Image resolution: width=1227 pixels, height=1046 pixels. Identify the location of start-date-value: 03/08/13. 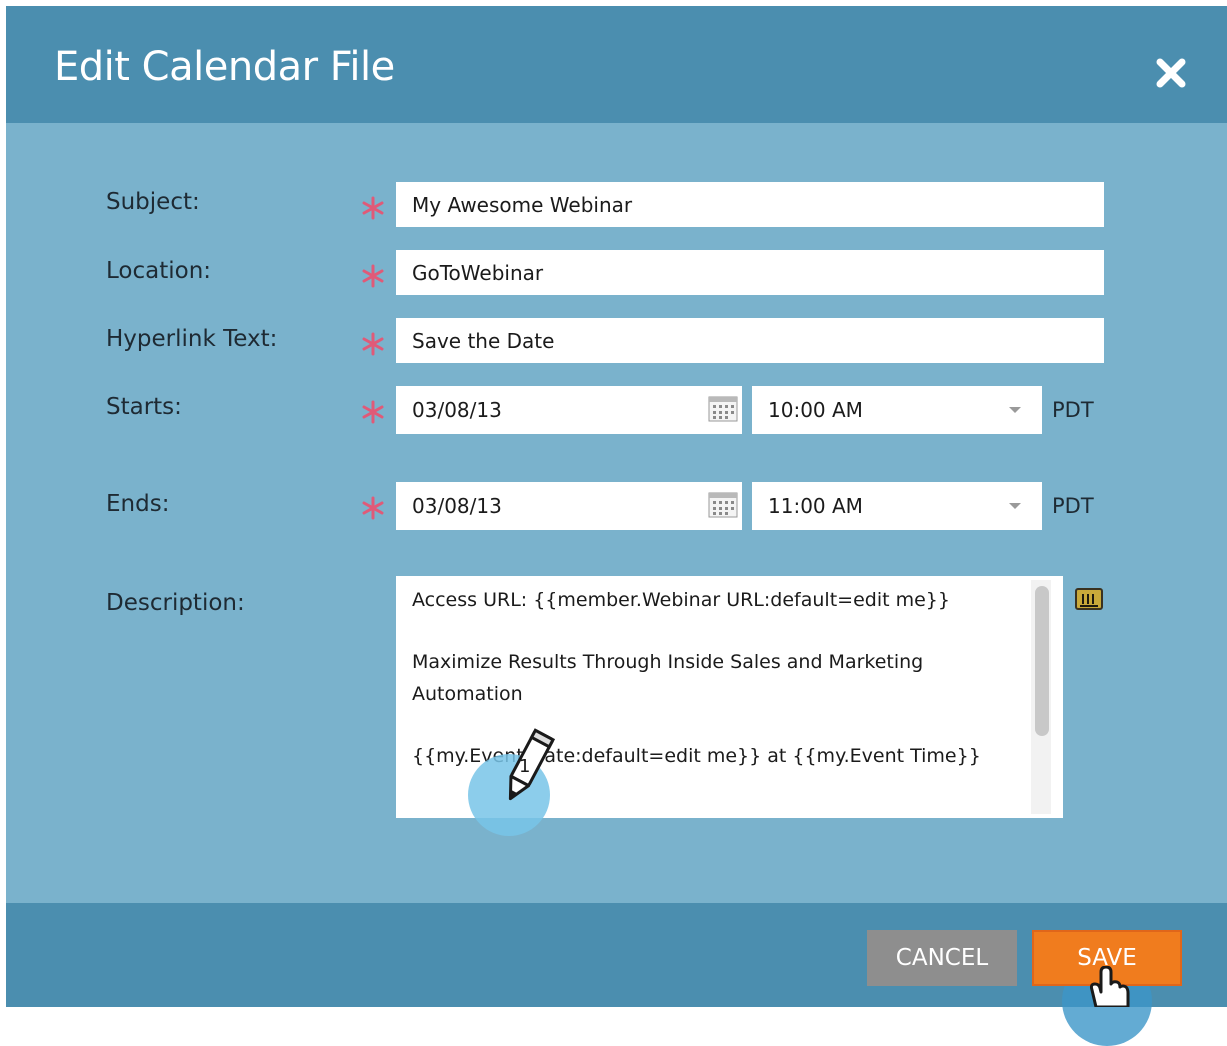
(457, 410).